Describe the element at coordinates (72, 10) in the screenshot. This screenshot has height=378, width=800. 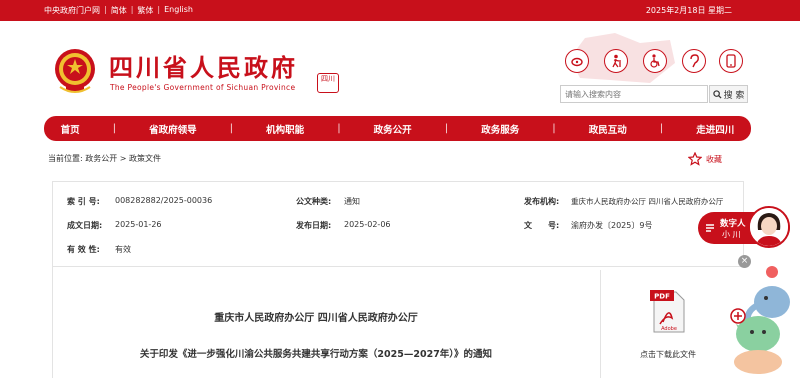
I see `link-central-gov: 中央政府门户网` at that location.